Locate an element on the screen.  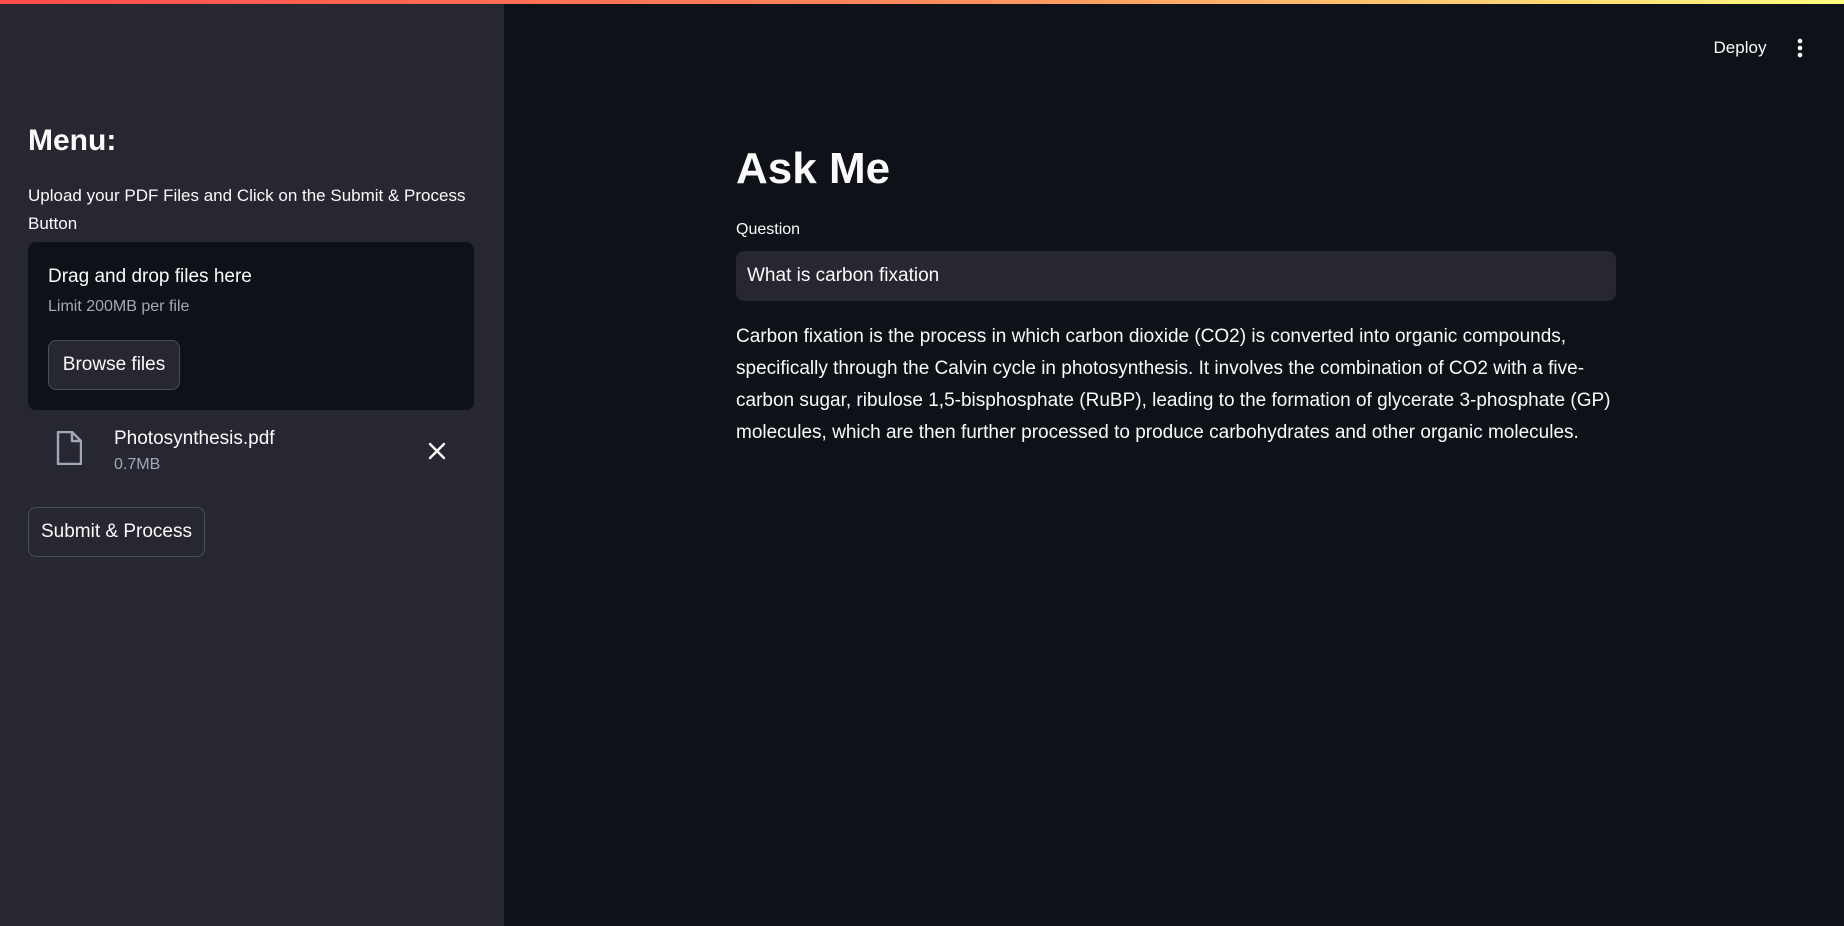
browse-files-button: Browse files is located at coordinates (114, 365).